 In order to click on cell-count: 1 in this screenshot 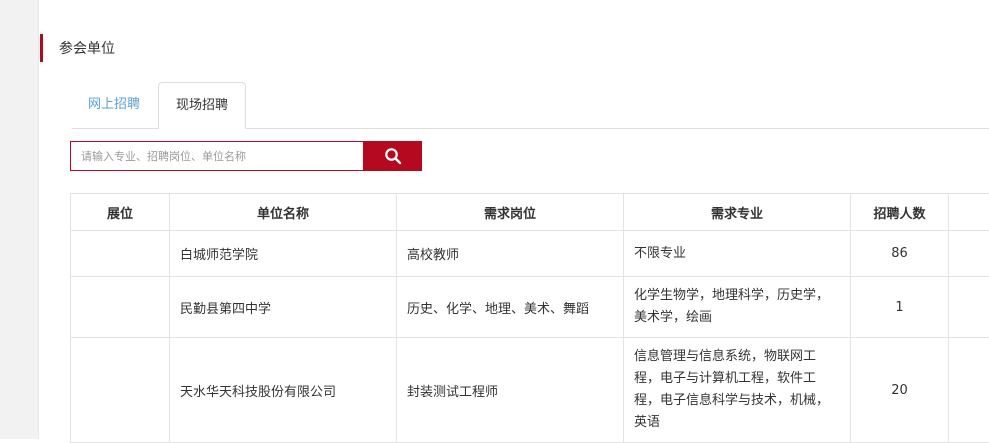, I will do `click(900, 307)`.